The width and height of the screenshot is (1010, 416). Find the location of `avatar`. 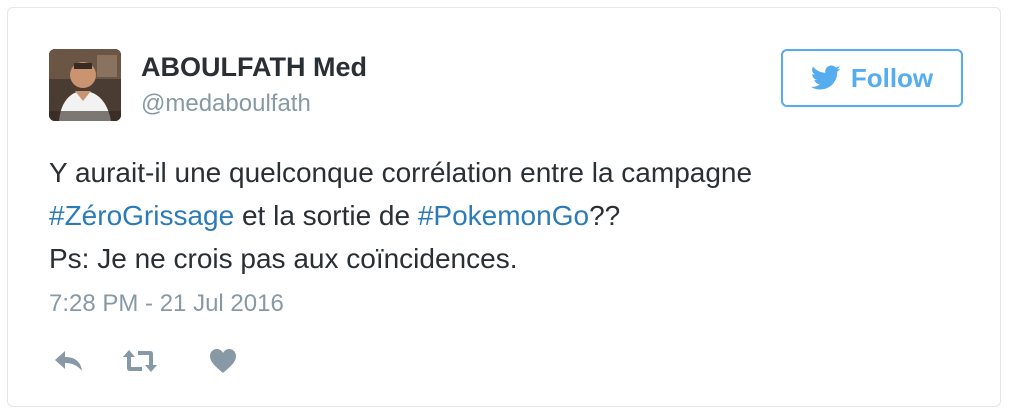

avatar is located at coordinates (85, 85).